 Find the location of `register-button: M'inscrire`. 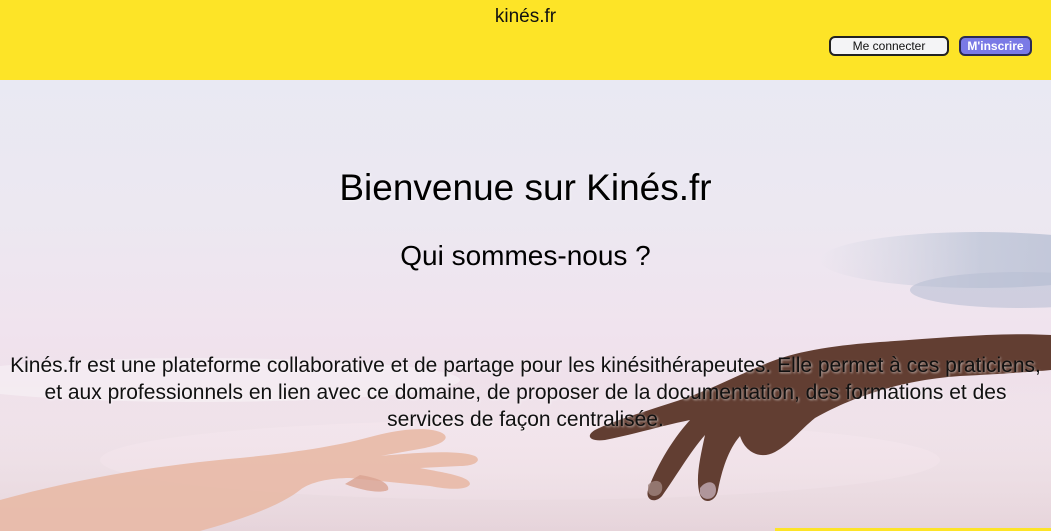

register-button: M'inscrire is located at coordinates (995, 46).